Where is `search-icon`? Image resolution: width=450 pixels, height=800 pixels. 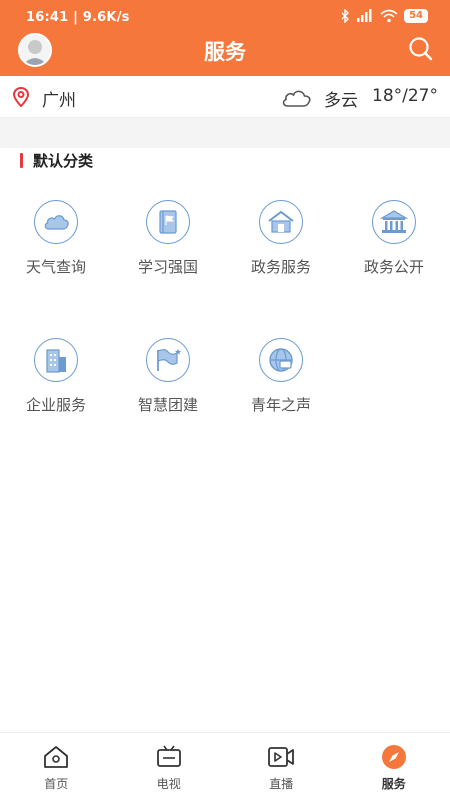
search-icon is located at coordinates (421, 49).